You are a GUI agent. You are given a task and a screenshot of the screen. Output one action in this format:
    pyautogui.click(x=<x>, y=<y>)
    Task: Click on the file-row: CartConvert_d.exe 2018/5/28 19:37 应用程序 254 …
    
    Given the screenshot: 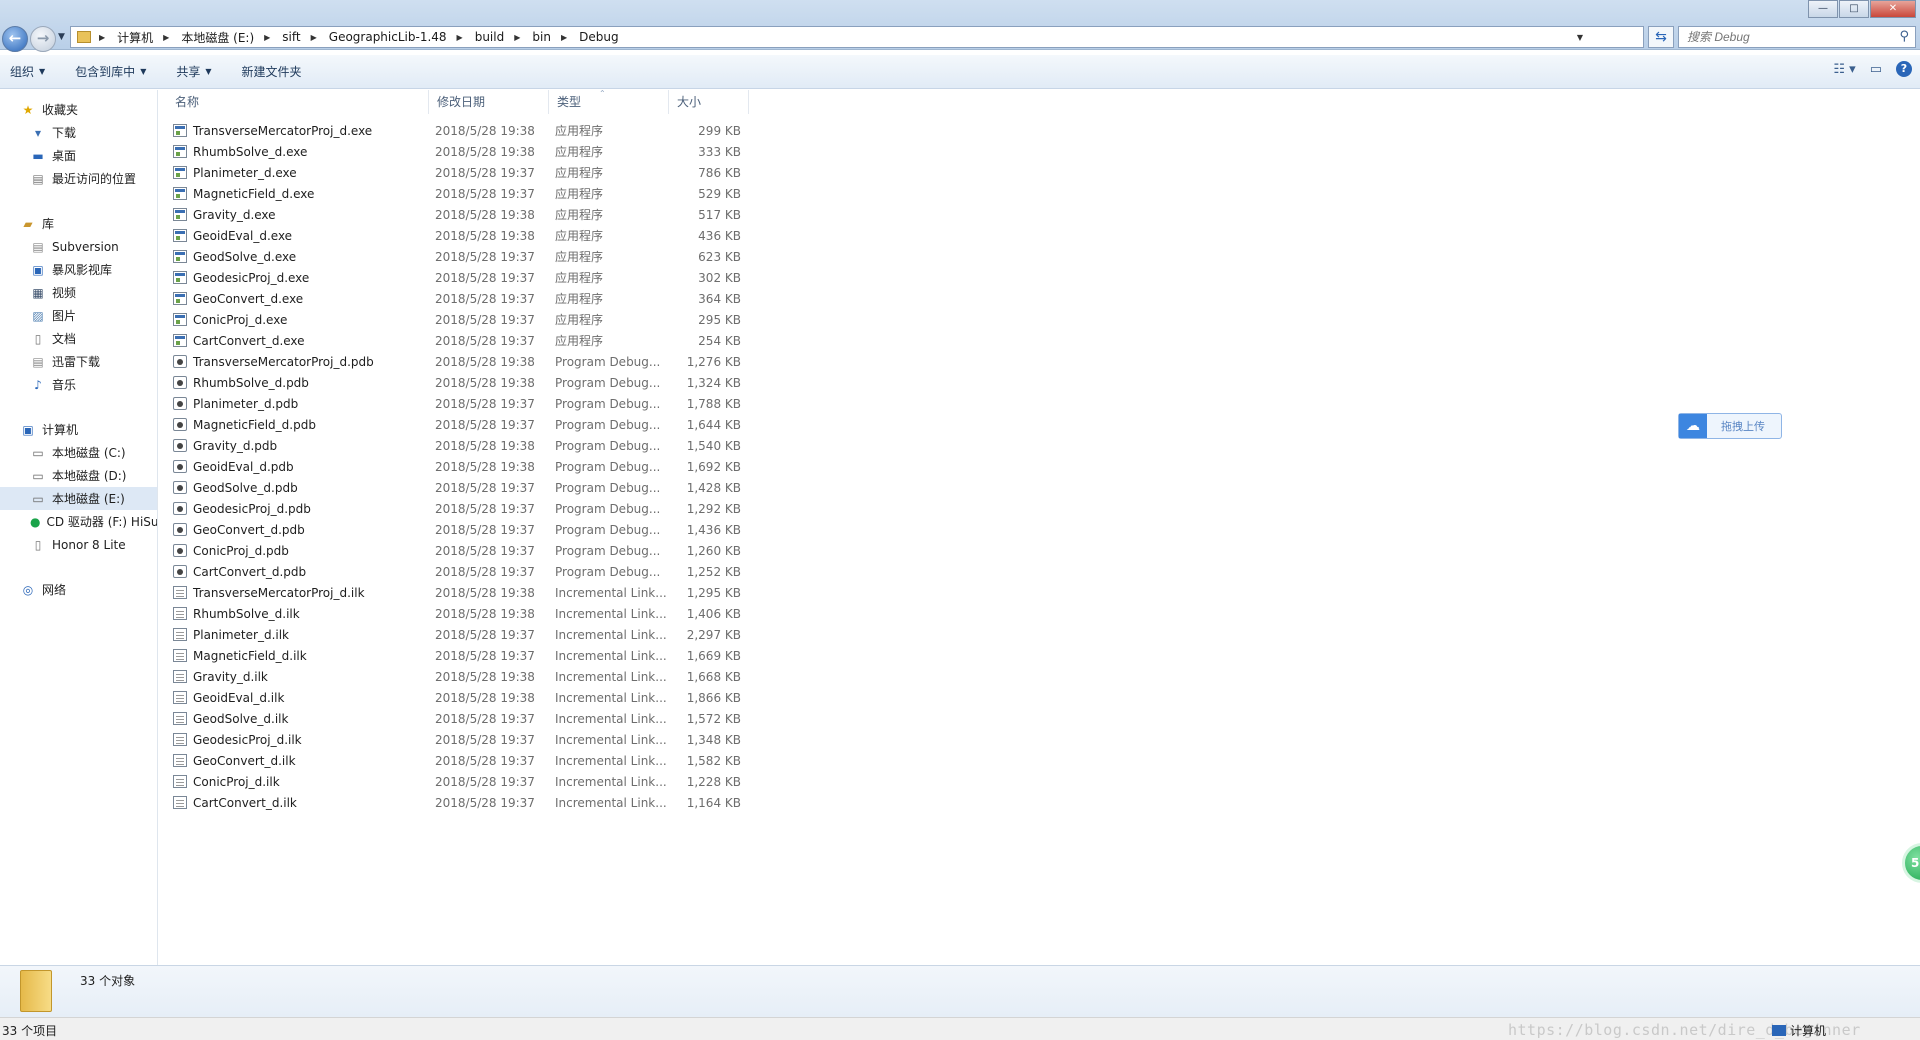 What is the action you would take?
    pyautogui.click(x=457, y=340)
    